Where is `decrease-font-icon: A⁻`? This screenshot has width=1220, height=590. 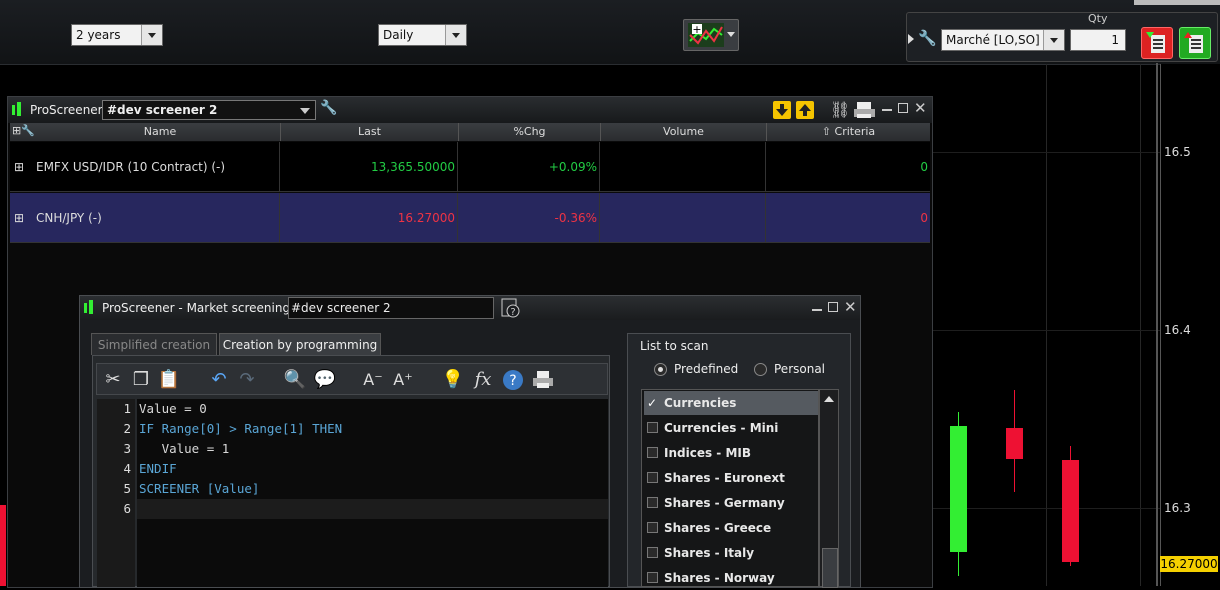
decrease-font-icon: A⁻ is located at coordinates (373, 380).